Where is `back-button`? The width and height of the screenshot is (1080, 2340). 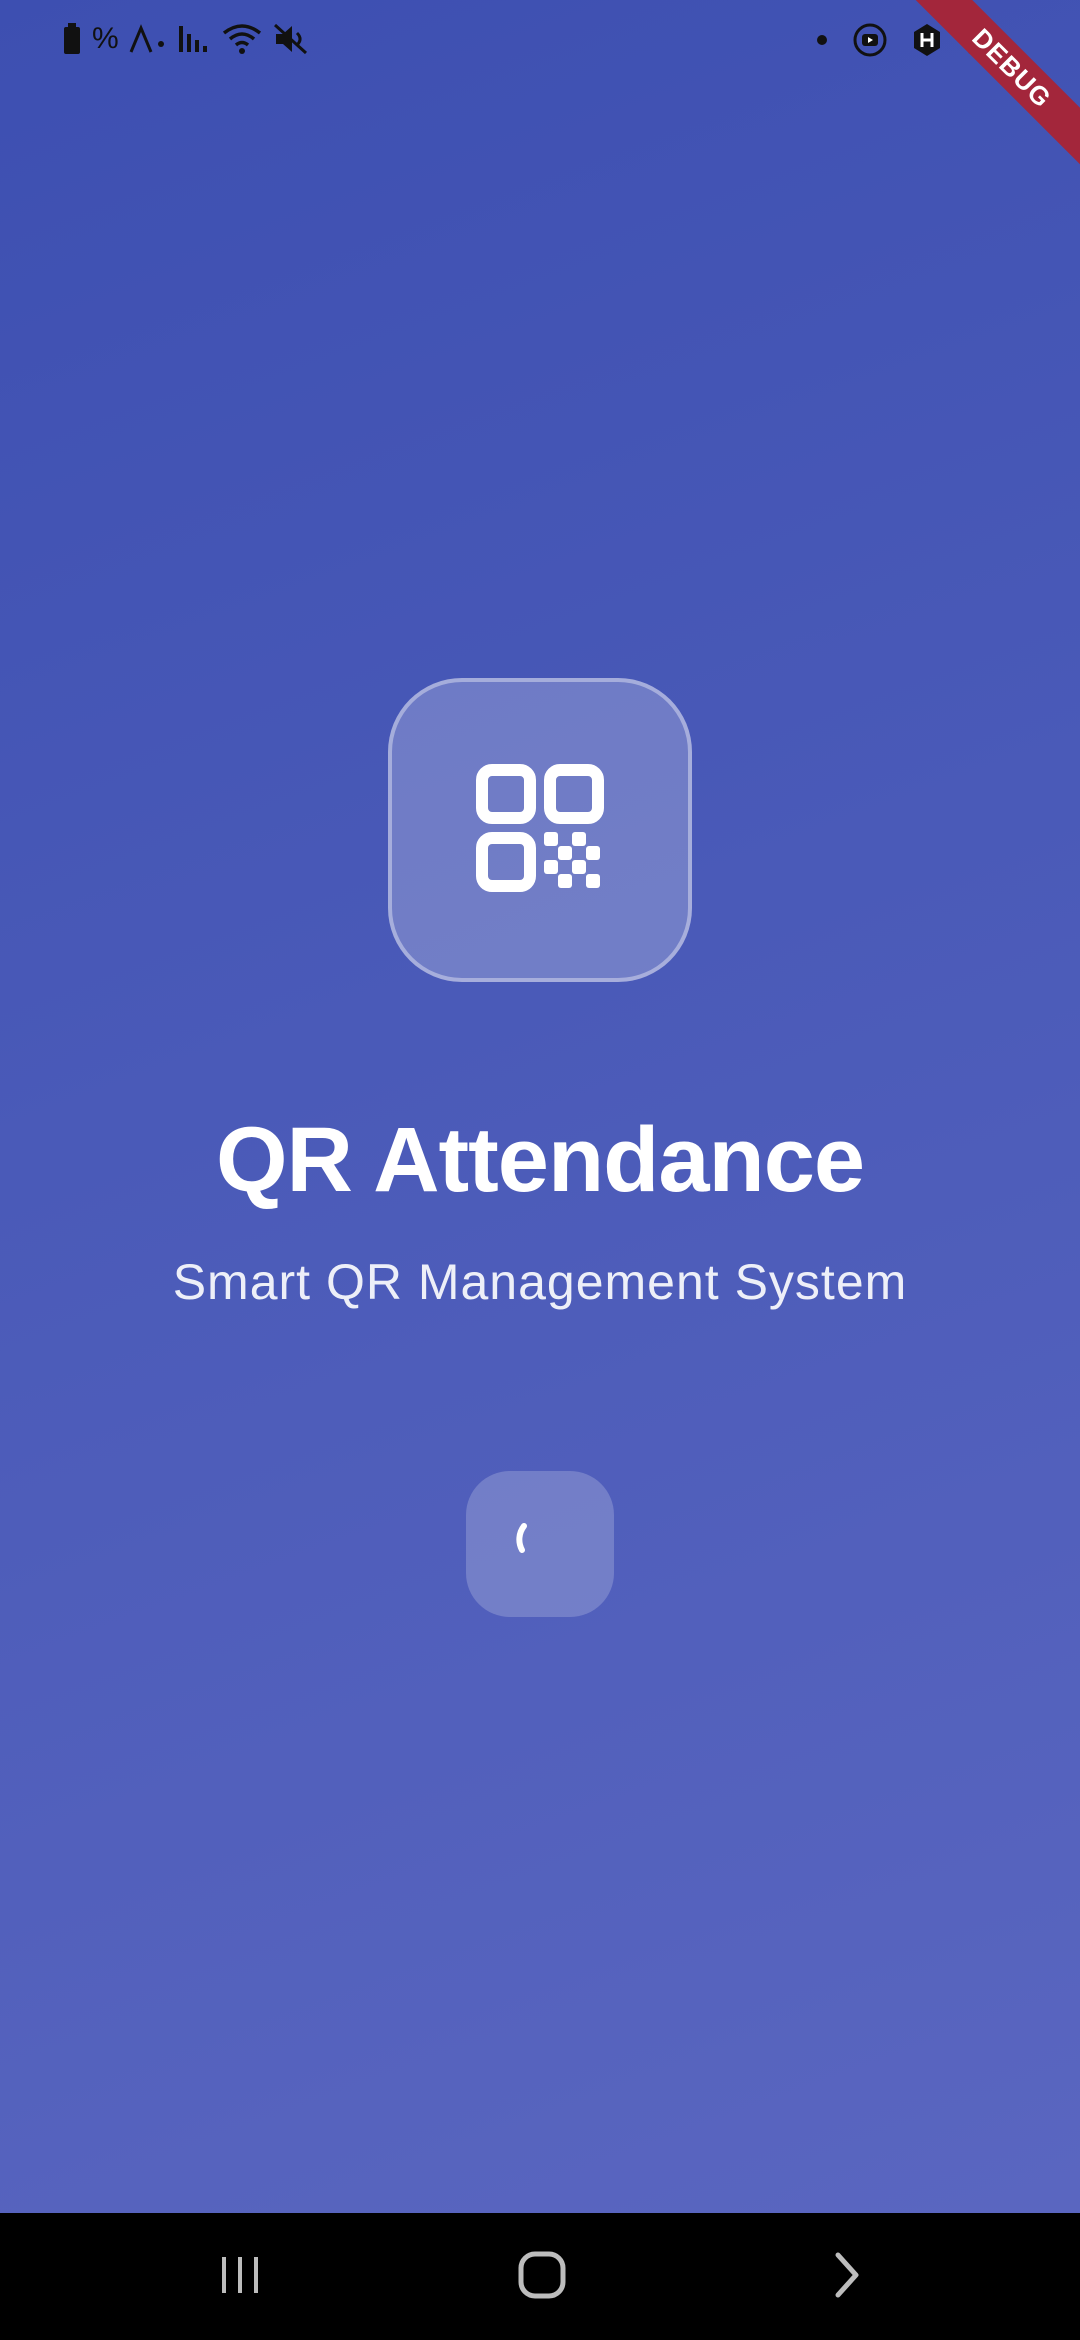 back-button is located at coordinates (846, 2277).